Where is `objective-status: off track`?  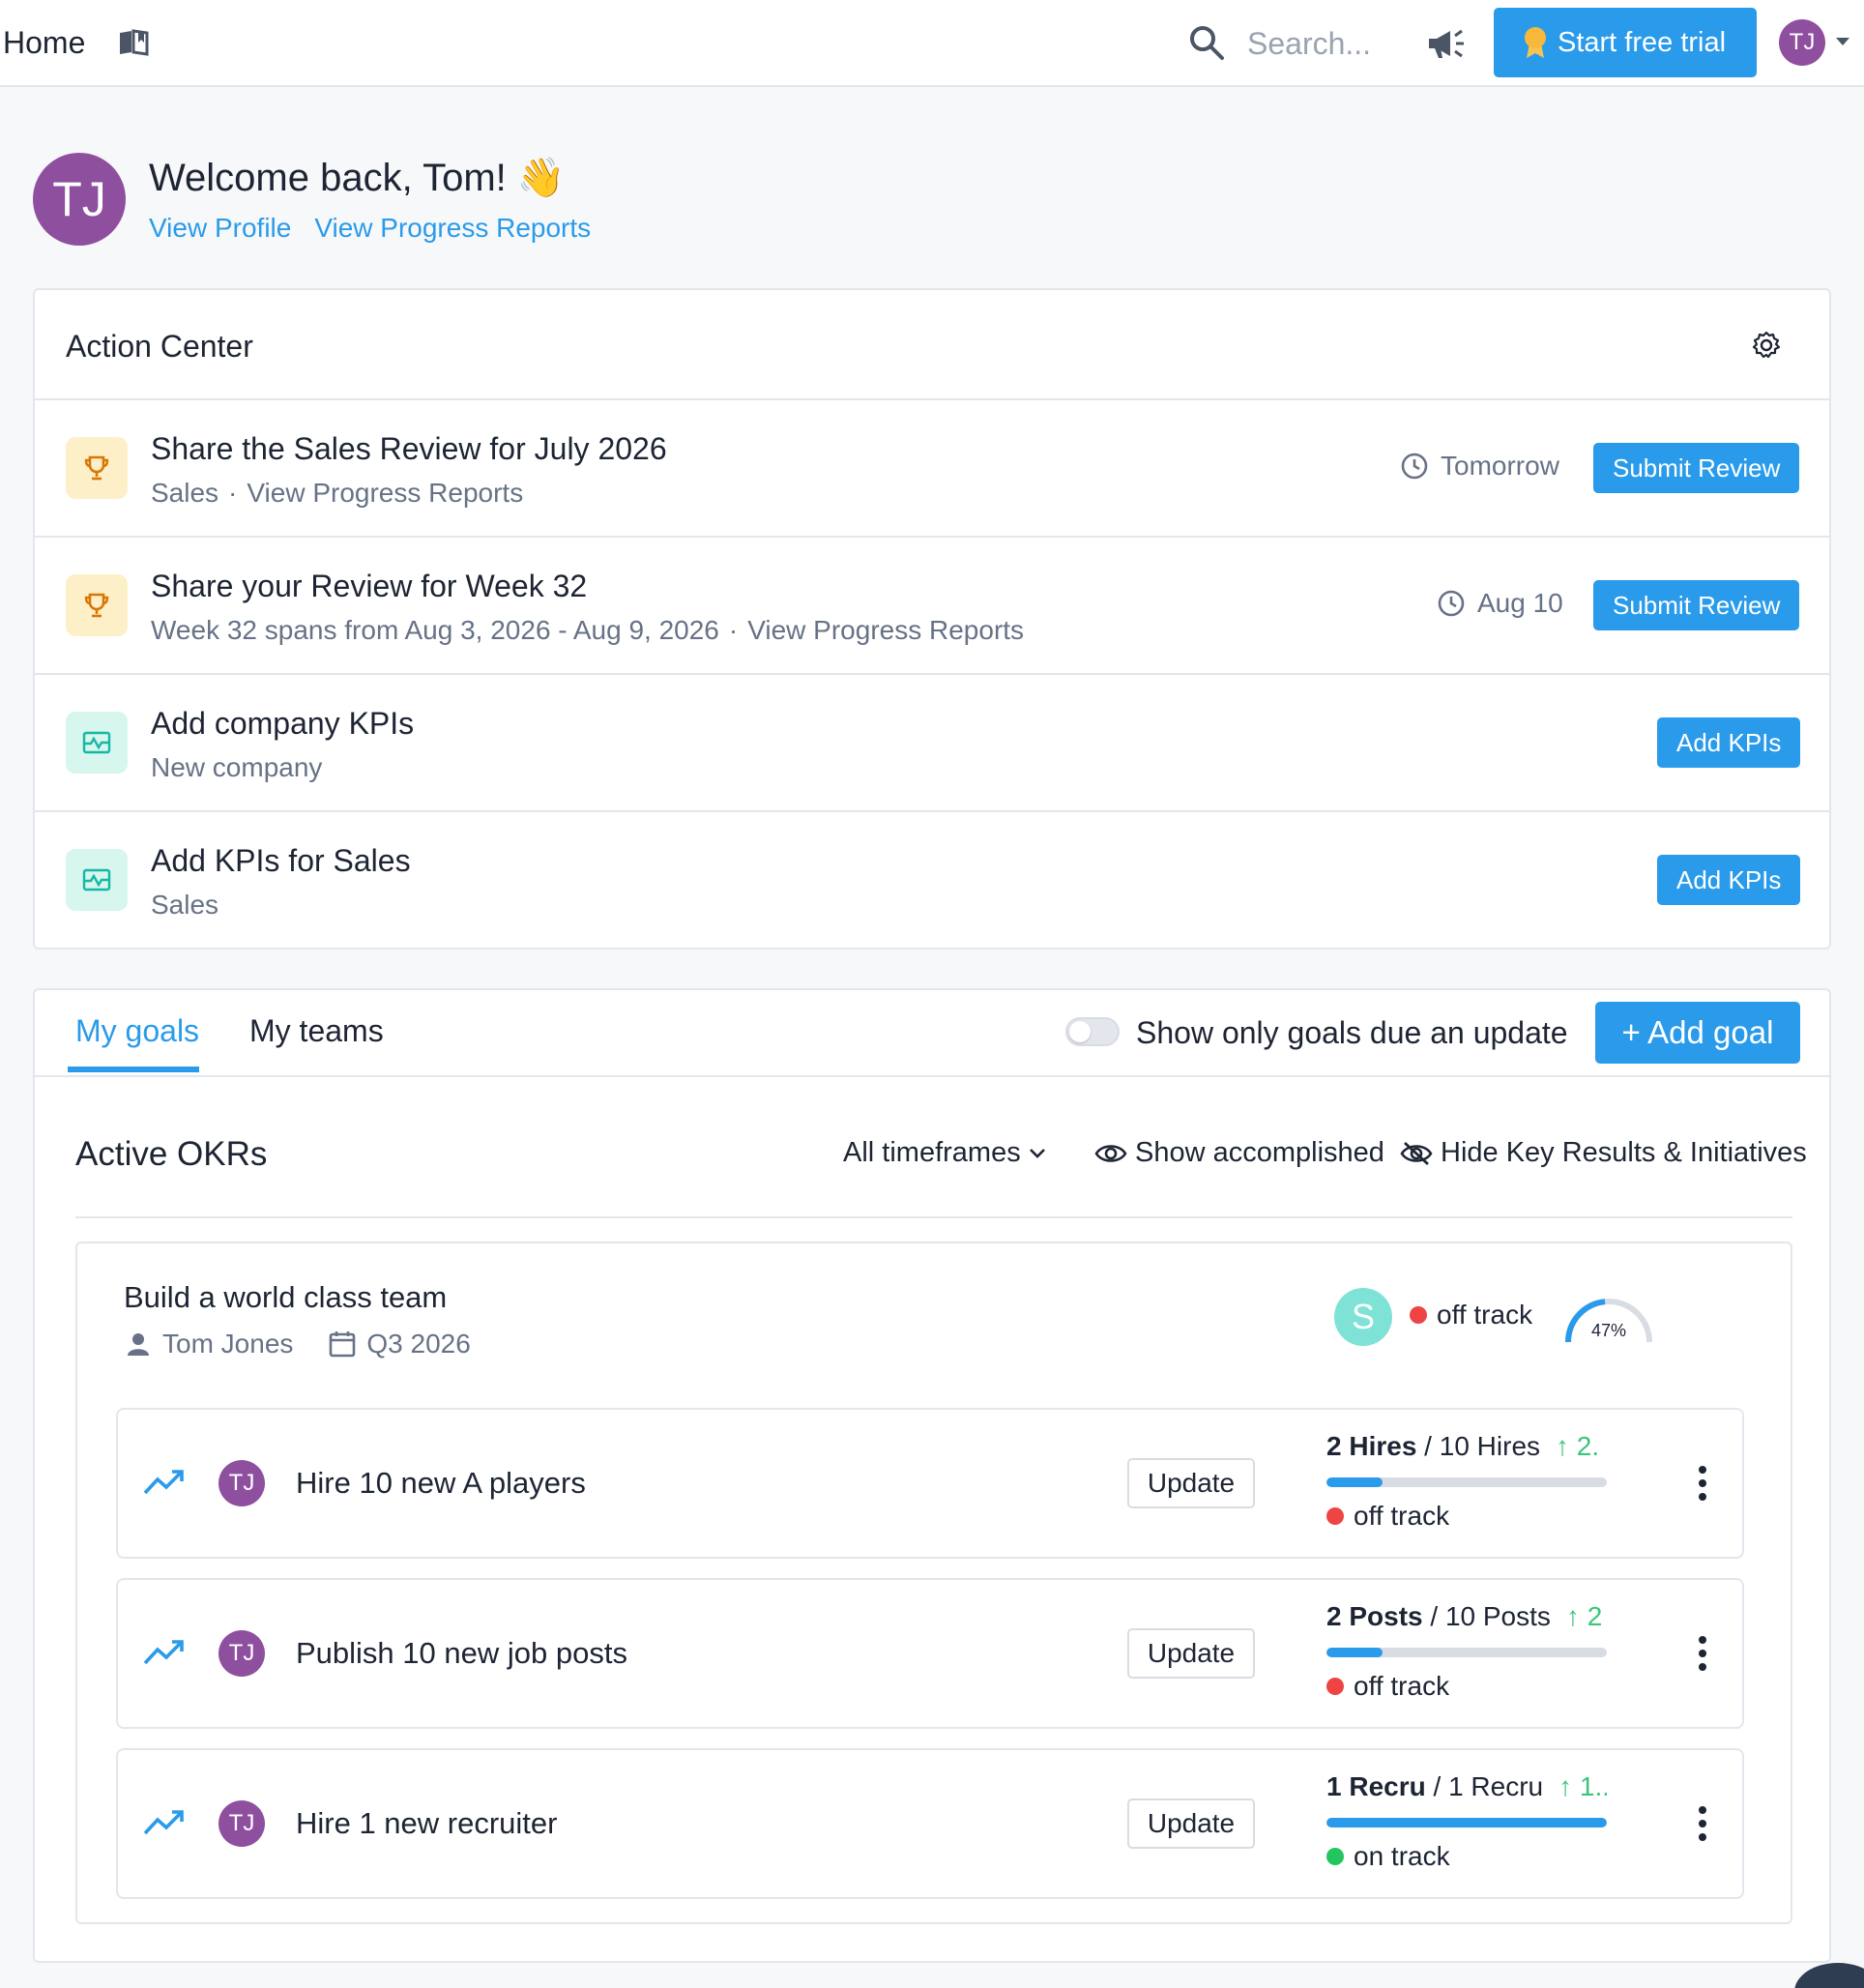 objective-status: off track is located at coordinates (1471, 1315).